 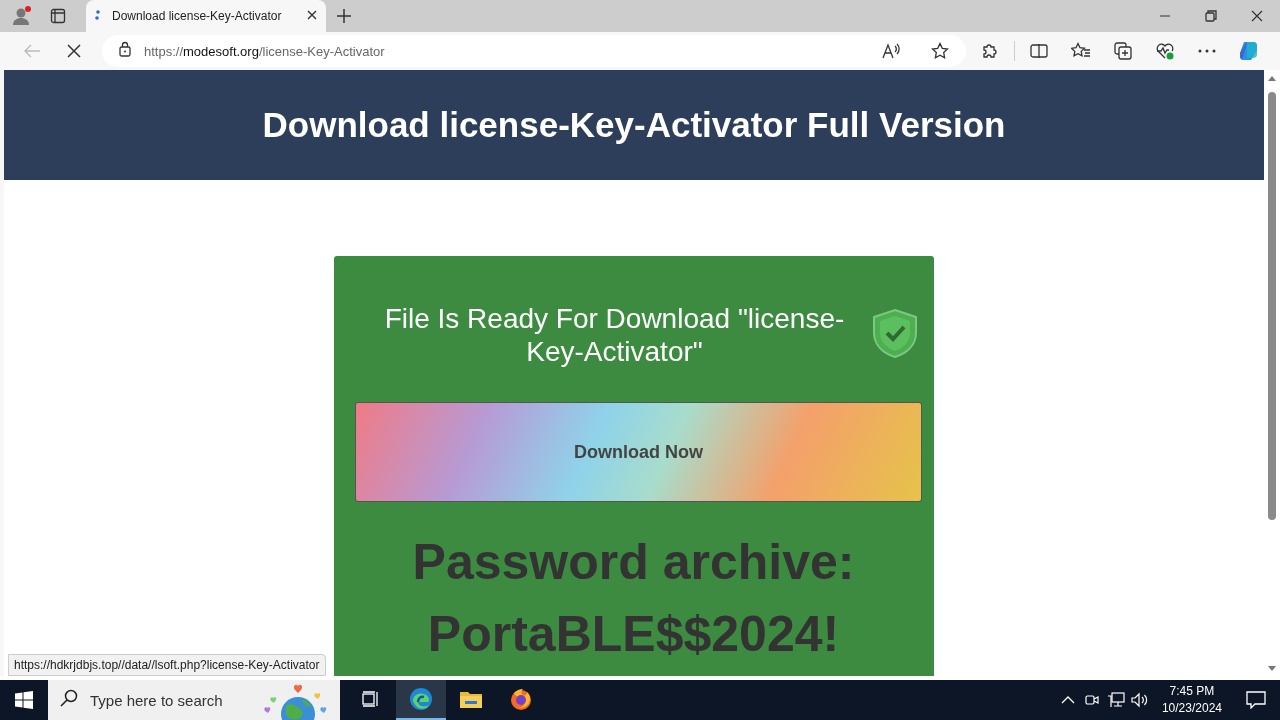 What do you see at coordinates (1115, 700) in the screenshot?
I see `network-icon` at bounding box center [1115, 700].